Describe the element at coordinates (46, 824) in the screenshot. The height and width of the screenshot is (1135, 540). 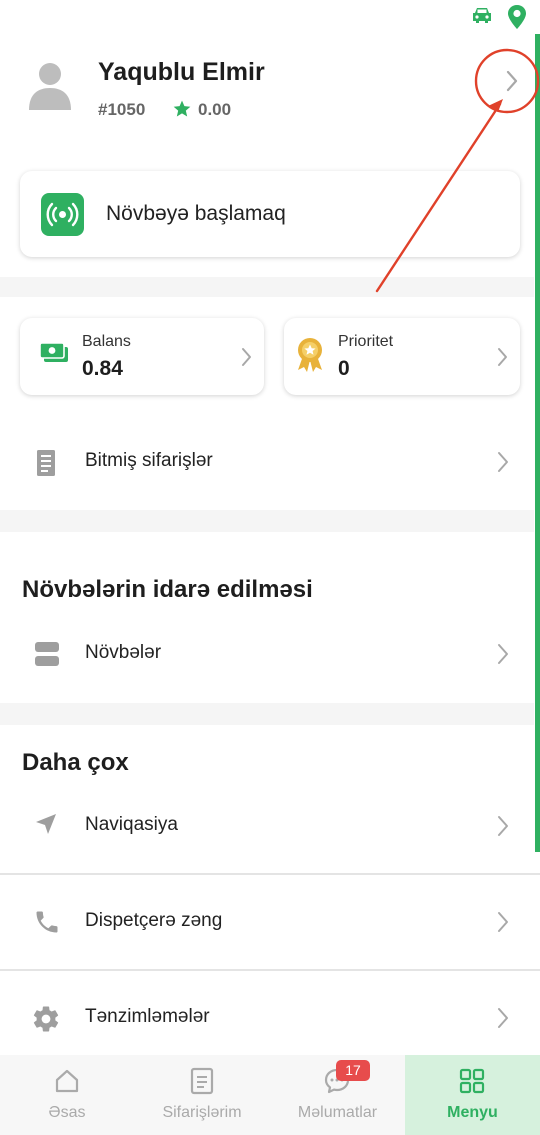
I see `navigation-arrow-icon` at that location.